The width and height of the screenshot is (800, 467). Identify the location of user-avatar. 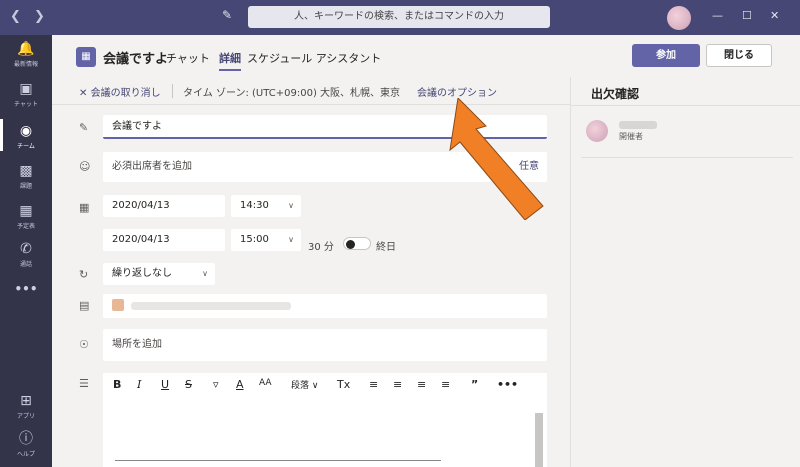
(679, 18).